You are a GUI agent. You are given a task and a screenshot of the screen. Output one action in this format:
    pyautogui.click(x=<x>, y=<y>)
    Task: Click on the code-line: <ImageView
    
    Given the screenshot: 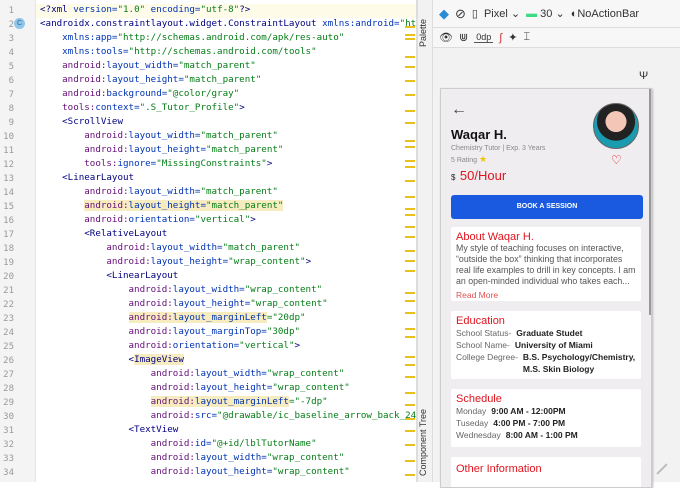 What is the action you would take?
    pyautogui.click(x=112, y=361)
    